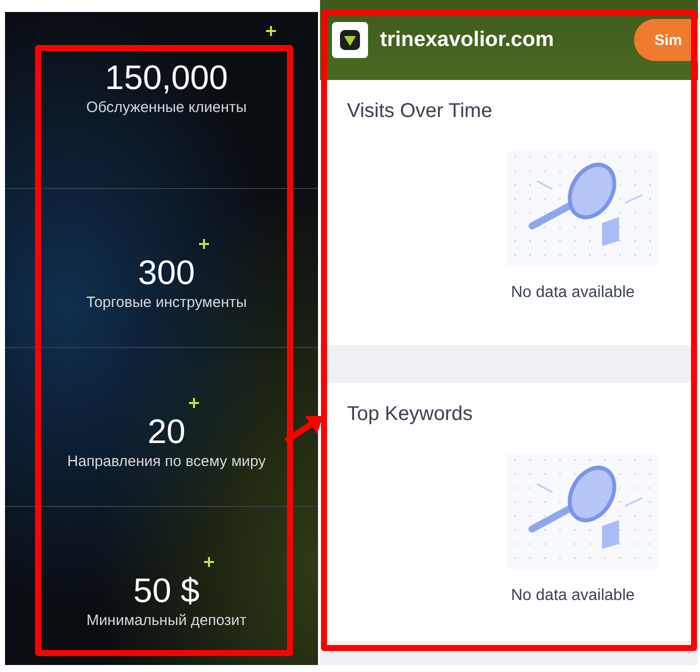  Describe the element at coordinates (166, 107) in the screenshot. I see `stat-label: Обслуженные клиенты` at that location.